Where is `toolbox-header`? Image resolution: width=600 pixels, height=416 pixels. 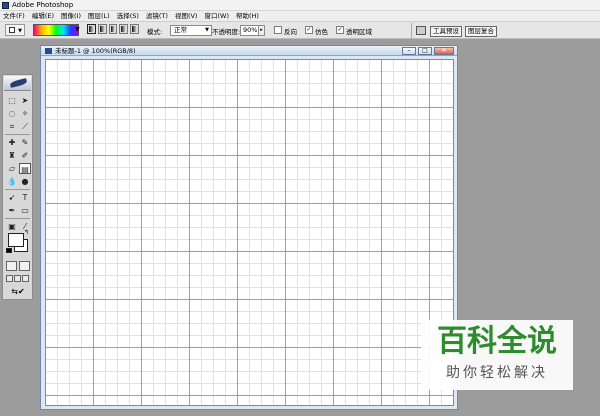 toolbox-header is located at coordinates (17, 83).